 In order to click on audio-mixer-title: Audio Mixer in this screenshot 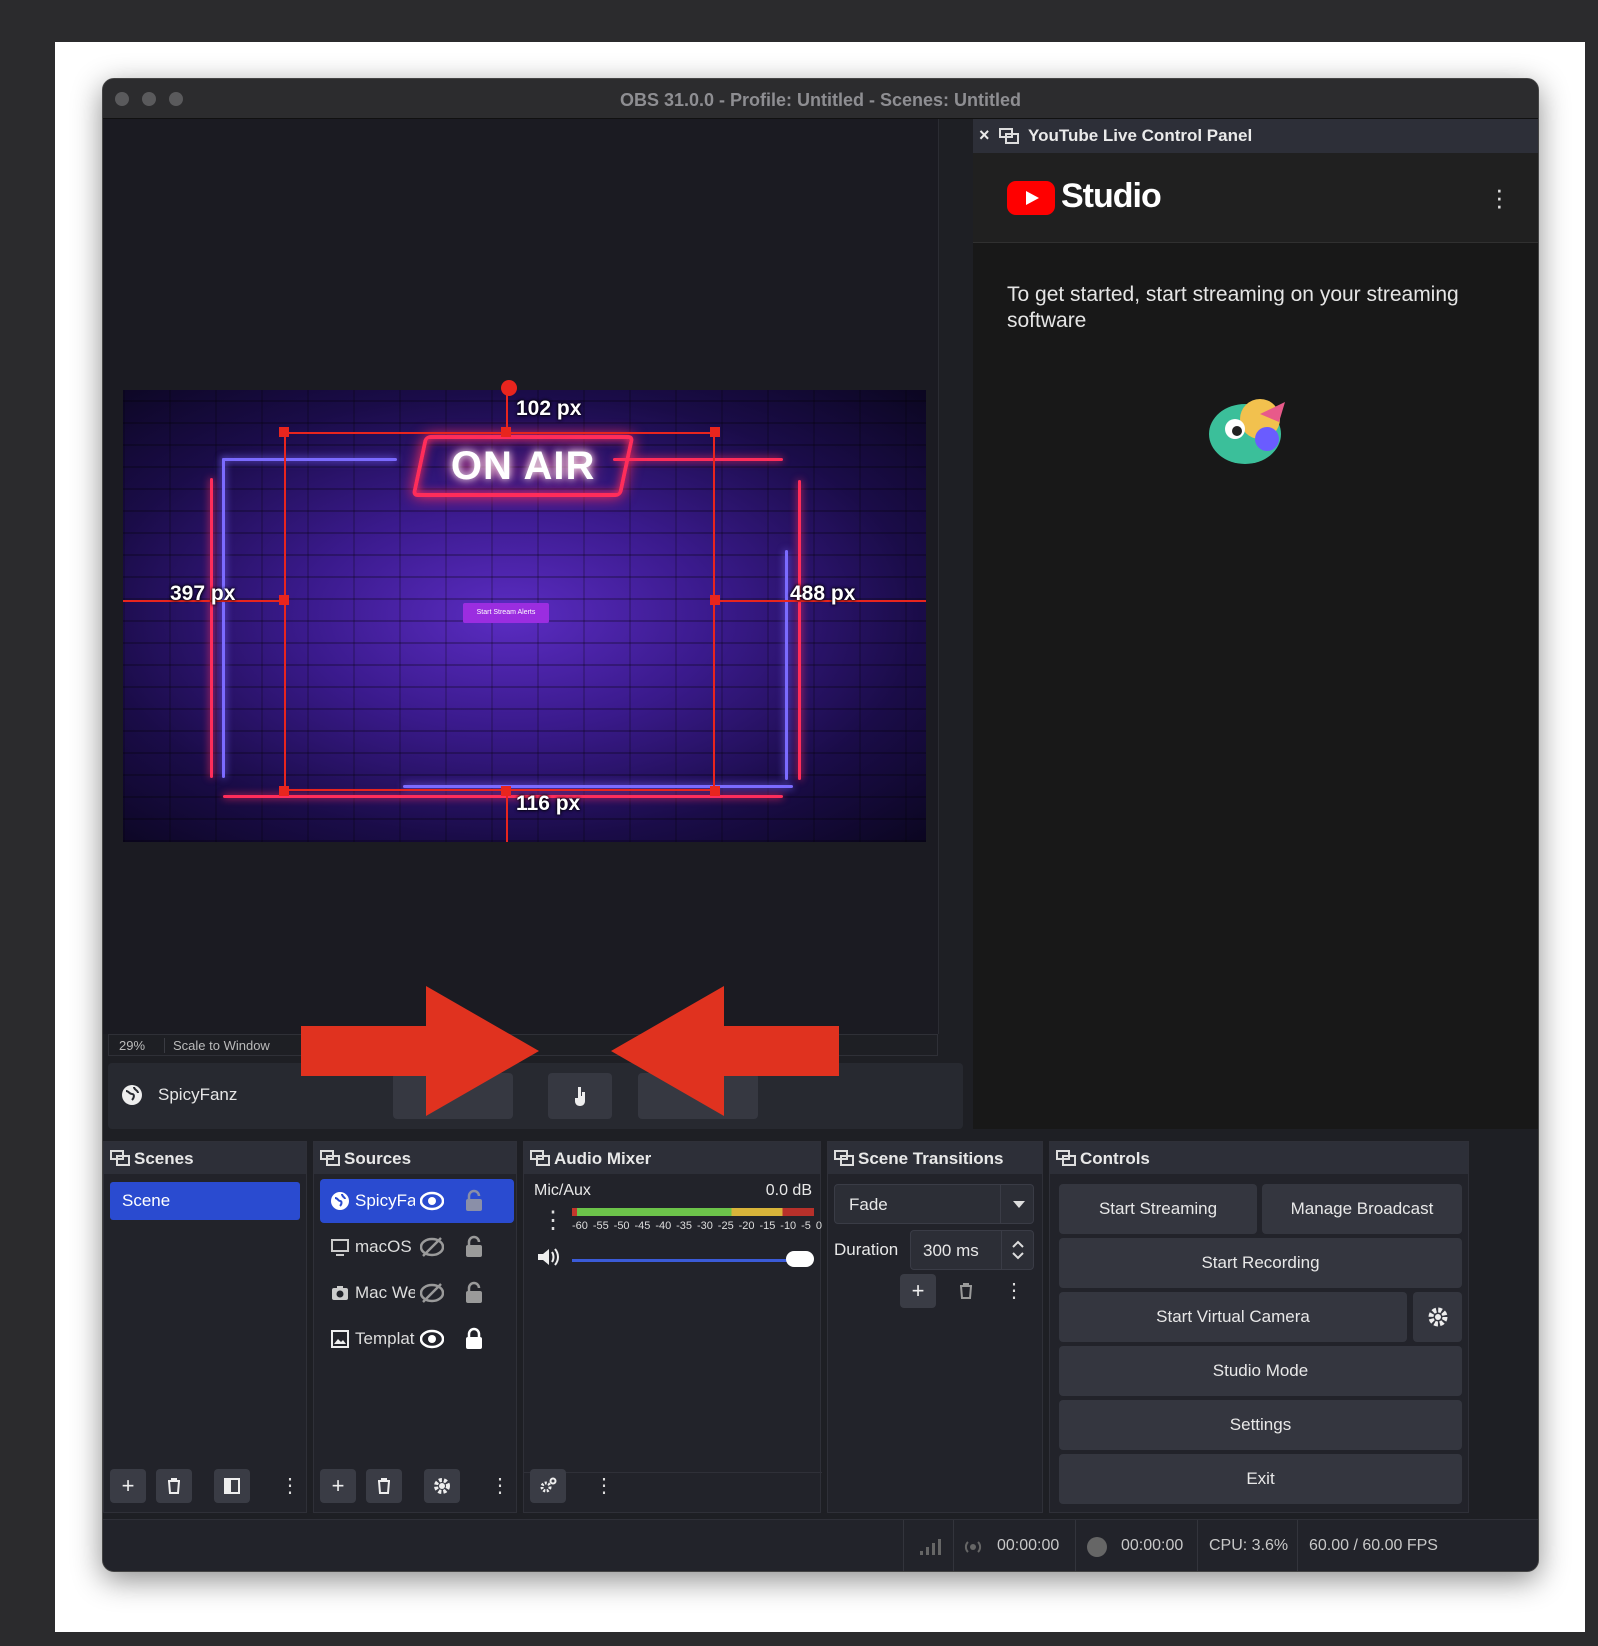, I will do `click(603, 1158)`.